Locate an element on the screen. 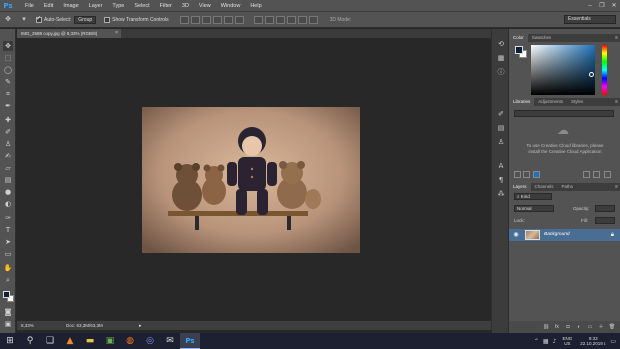 The width and height of the screenshot is (620, 349). blur-tool-icon: ● is located at coordinates (8, 192).